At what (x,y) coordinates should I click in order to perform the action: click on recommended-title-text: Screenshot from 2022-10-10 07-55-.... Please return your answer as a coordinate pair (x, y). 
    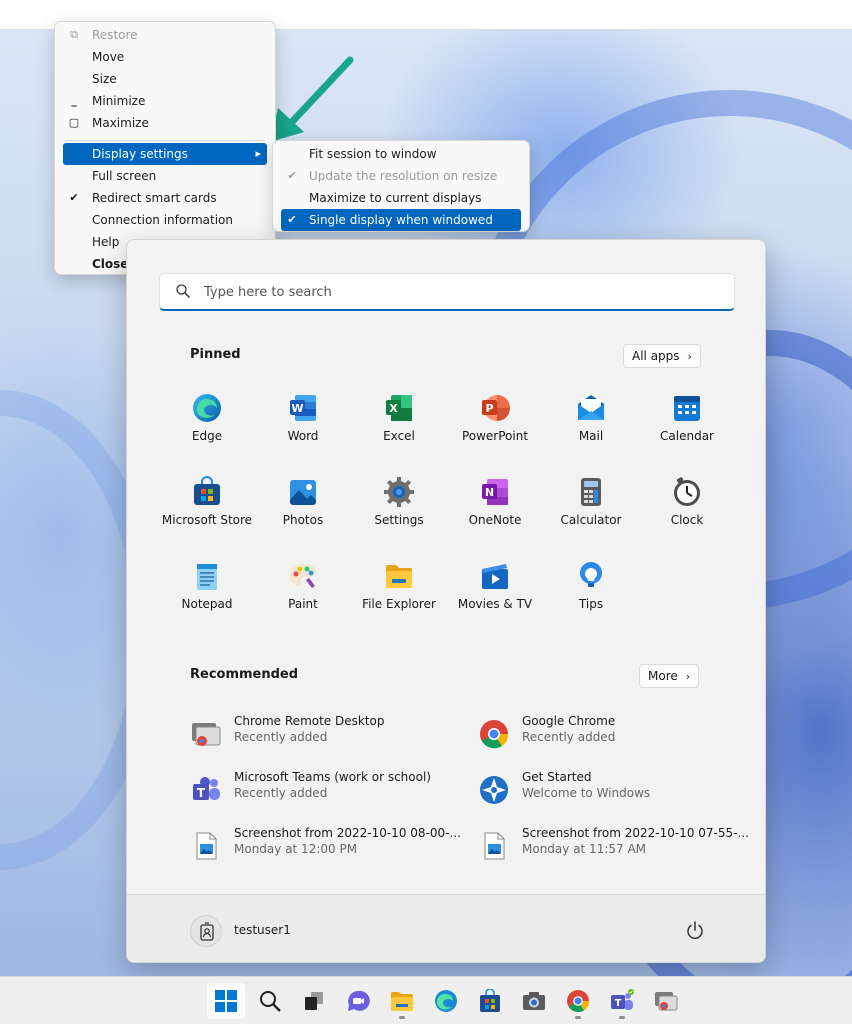
    Looking at the image, I should click on (635, 833).